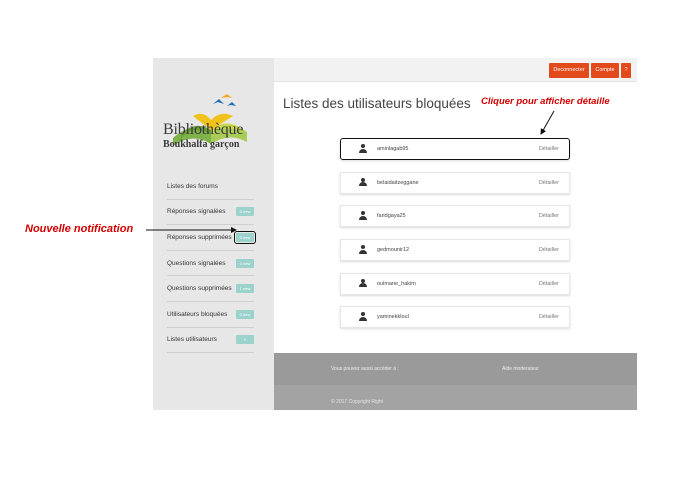 This screenshot has height=483, width=674. Describe the element at coordinates (192, 340) in the screenshot. I see `sidebar-item-label: Listes utilisateurs` at that location.